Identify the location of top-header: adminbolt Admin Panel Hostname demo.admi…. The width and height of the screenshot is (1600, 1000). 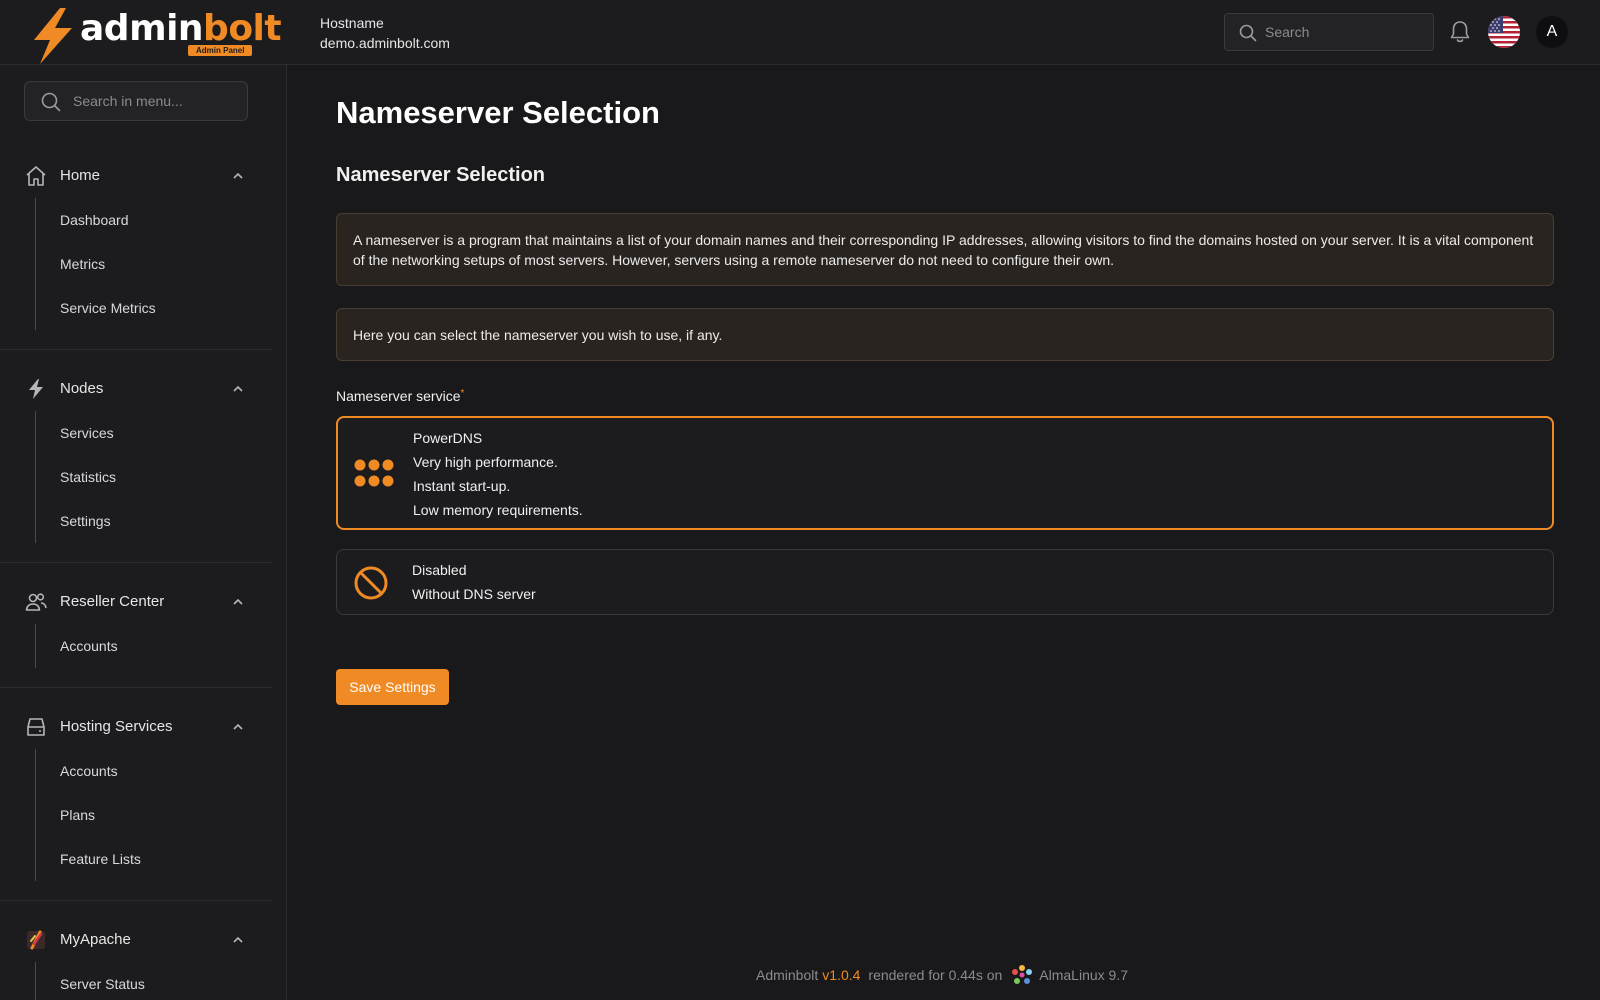
(800, 32).